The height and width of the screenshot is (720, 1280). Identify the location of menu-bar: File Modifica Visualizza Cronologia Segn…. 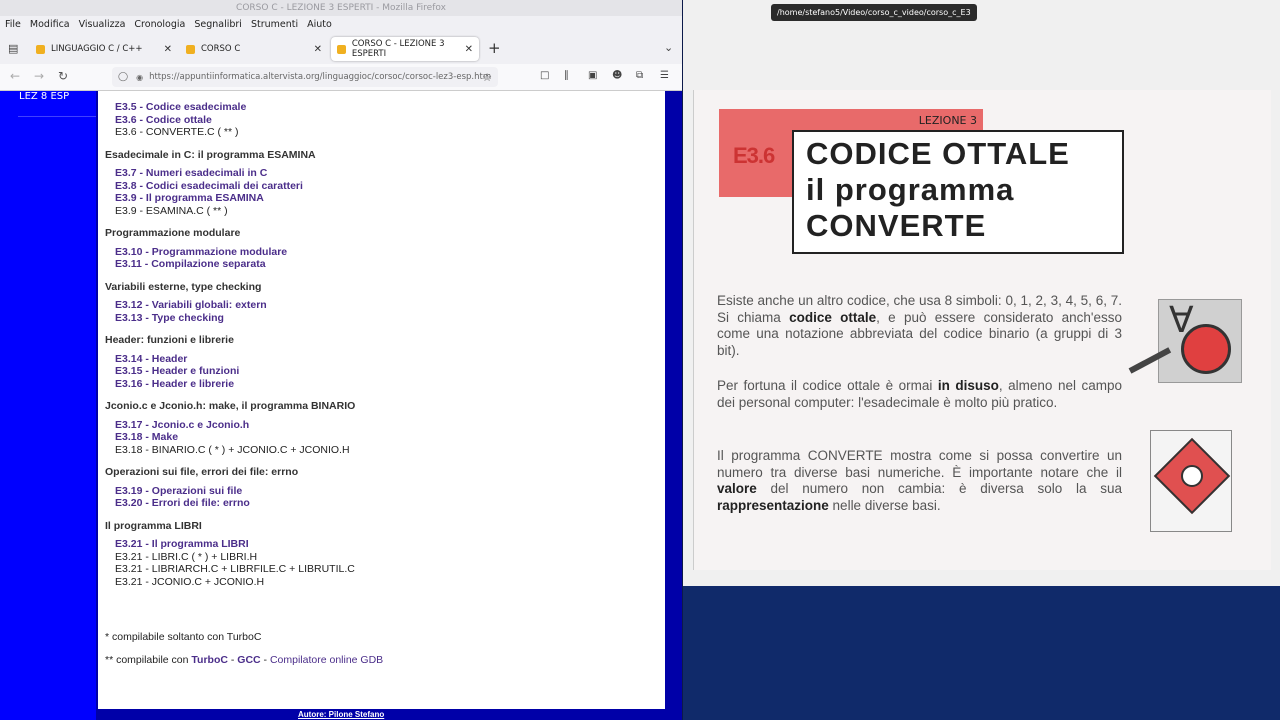
(341, 24).